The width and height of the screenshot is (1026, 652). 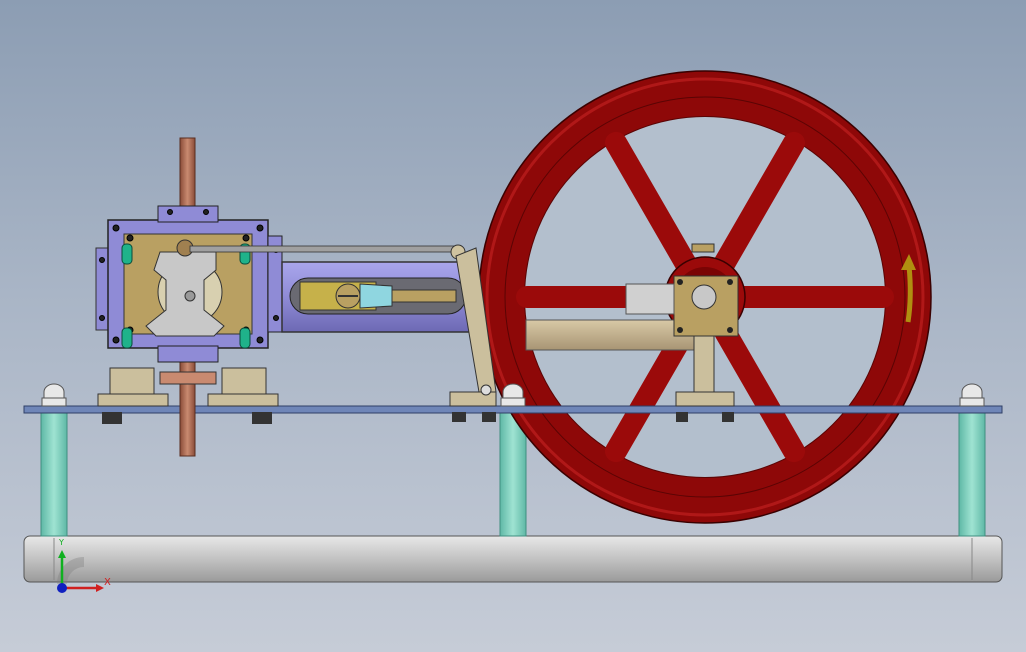 What do you see at coordinates (513, 559) in the screenshot?
I see `base-bar` at bounding box center [513, 559].